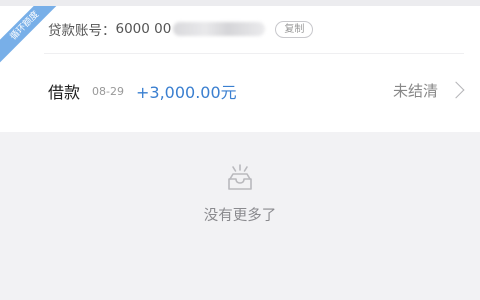 Image resolution: width=480 pixels, height=300 pixels. Describe the element at coordinates (254, 53) in the screenshot. I see `divider` at that location.